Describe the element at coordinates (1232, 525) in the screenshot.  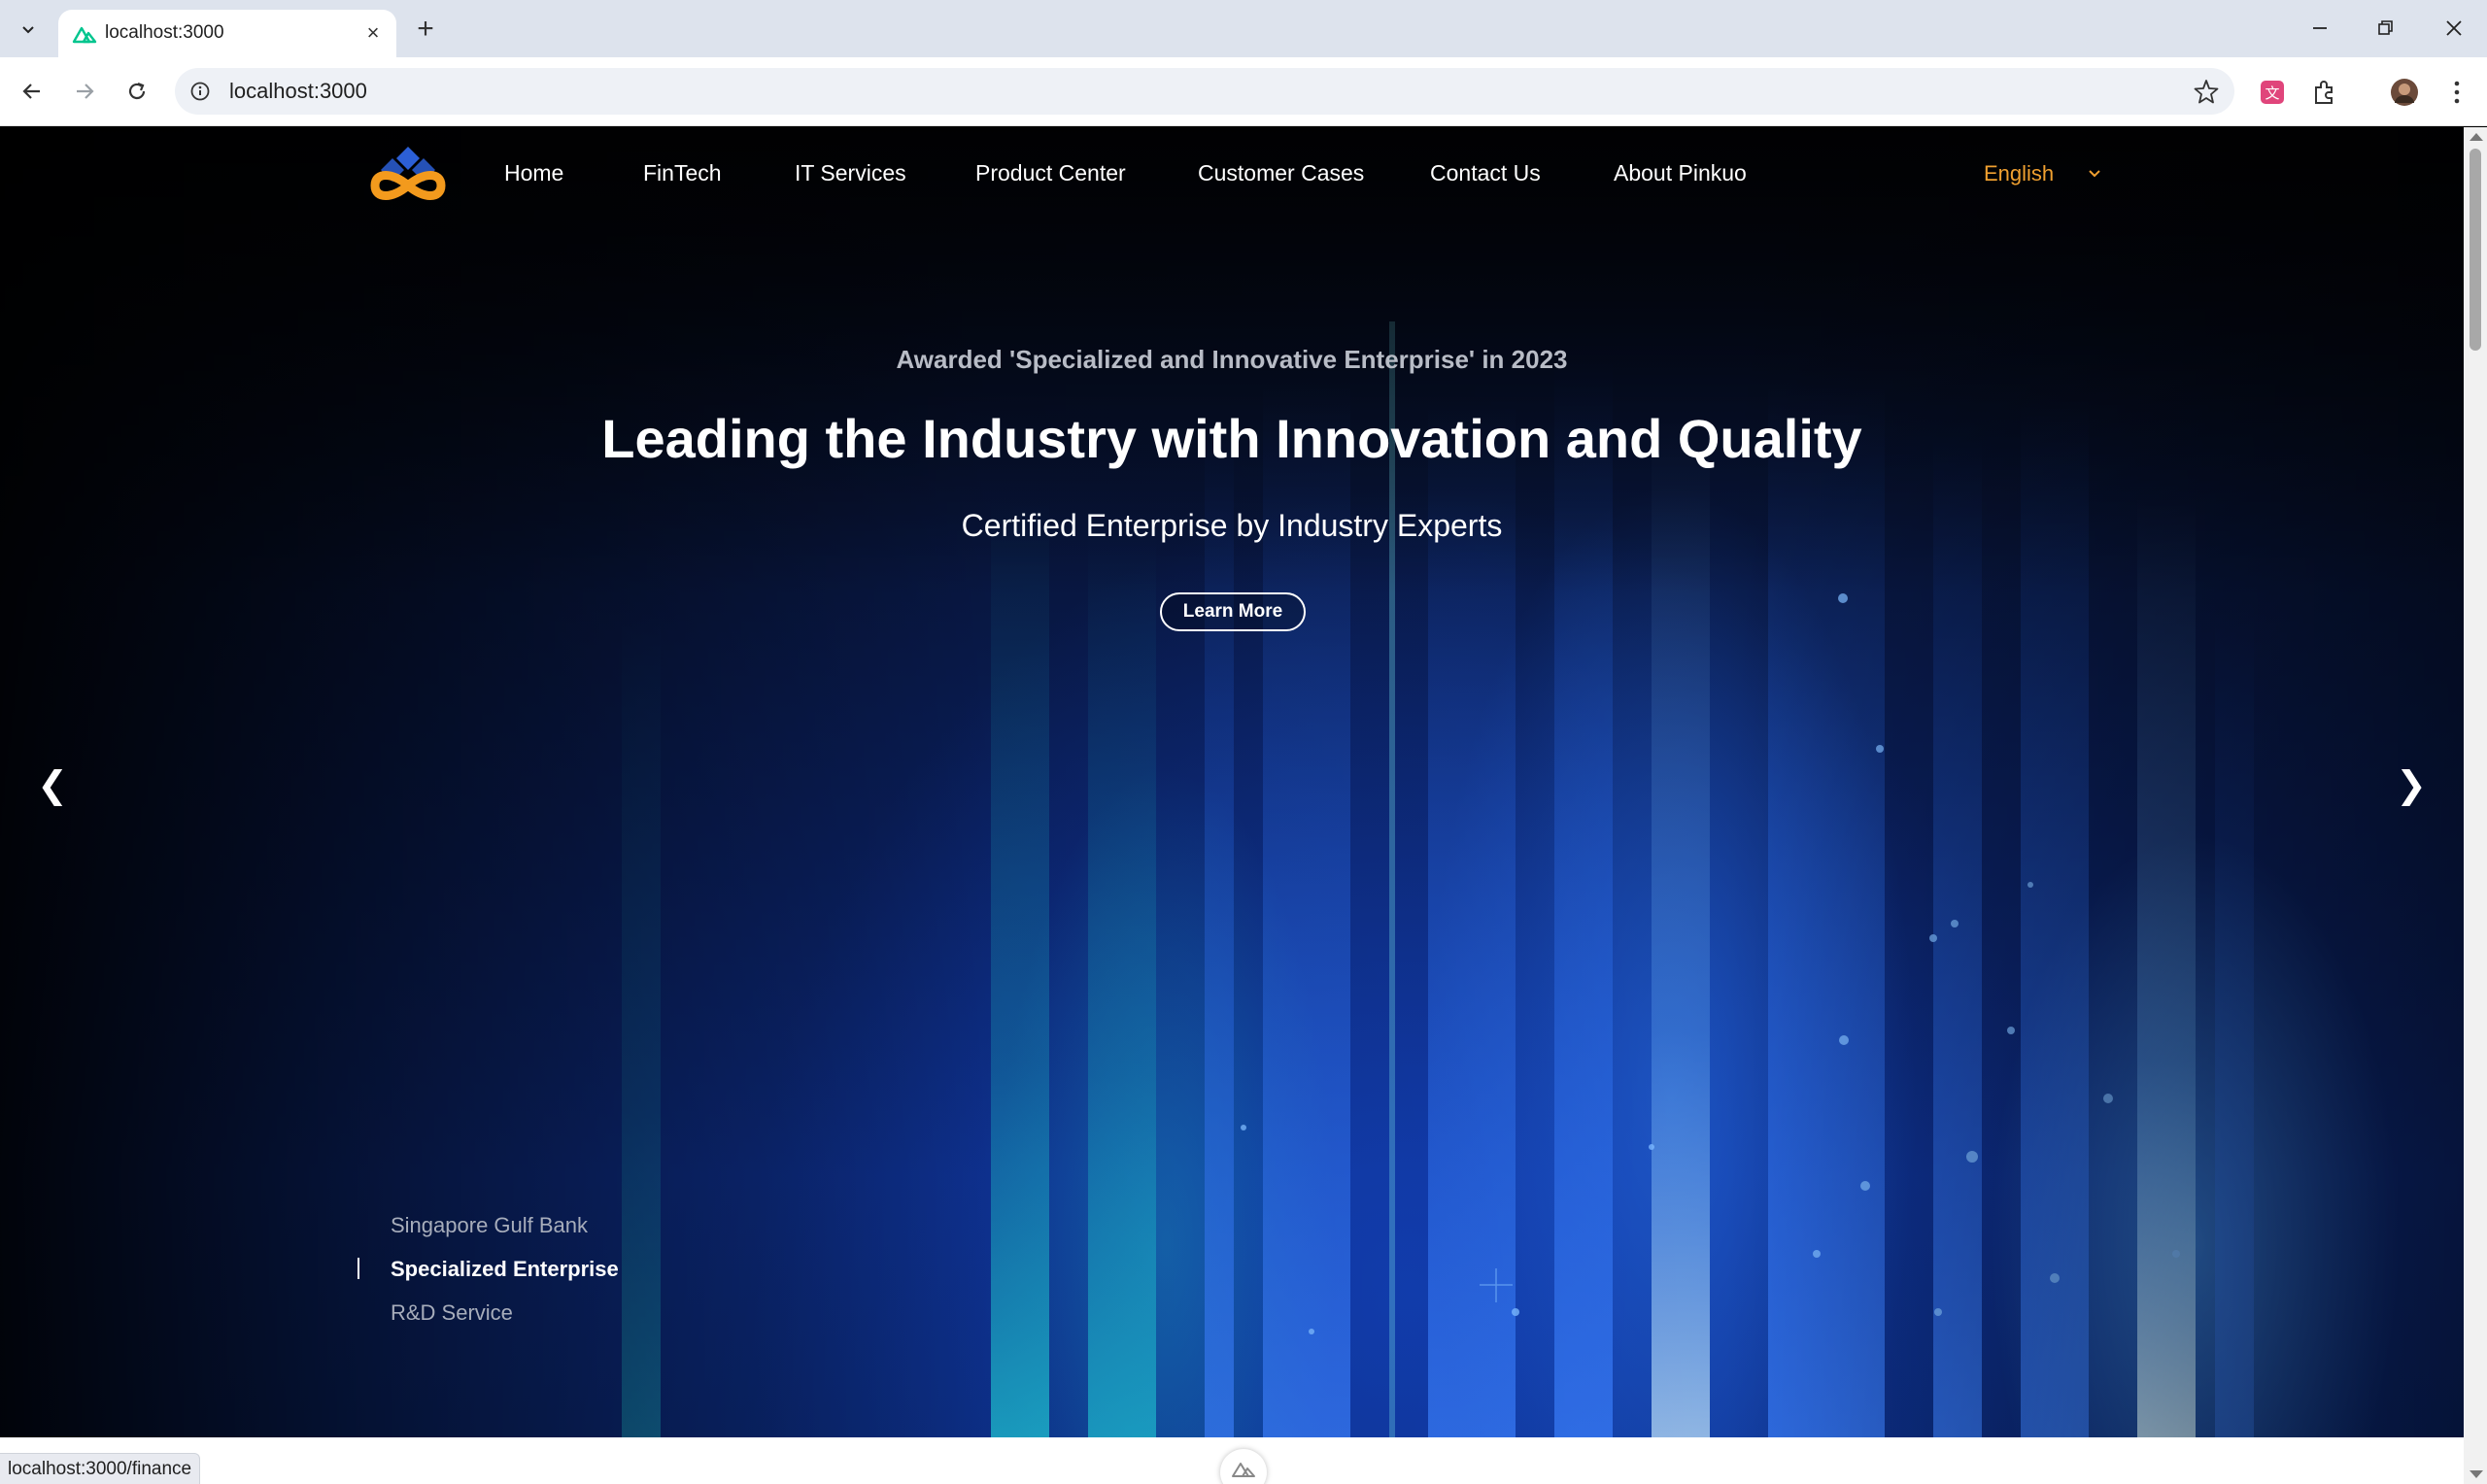
I see `hero-subtitle: Certified Enterprise by Industry Experts` at that location.